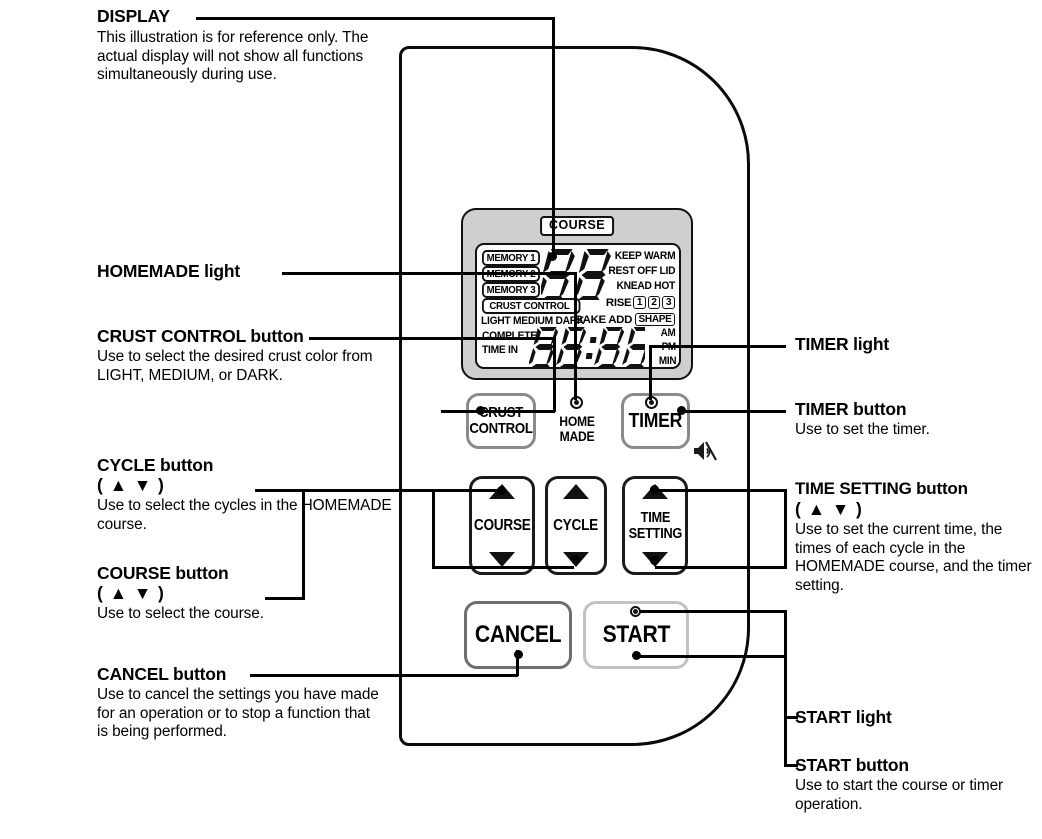  I want to click on callout-timer-button-title: TIMER button, so click(851, 409).